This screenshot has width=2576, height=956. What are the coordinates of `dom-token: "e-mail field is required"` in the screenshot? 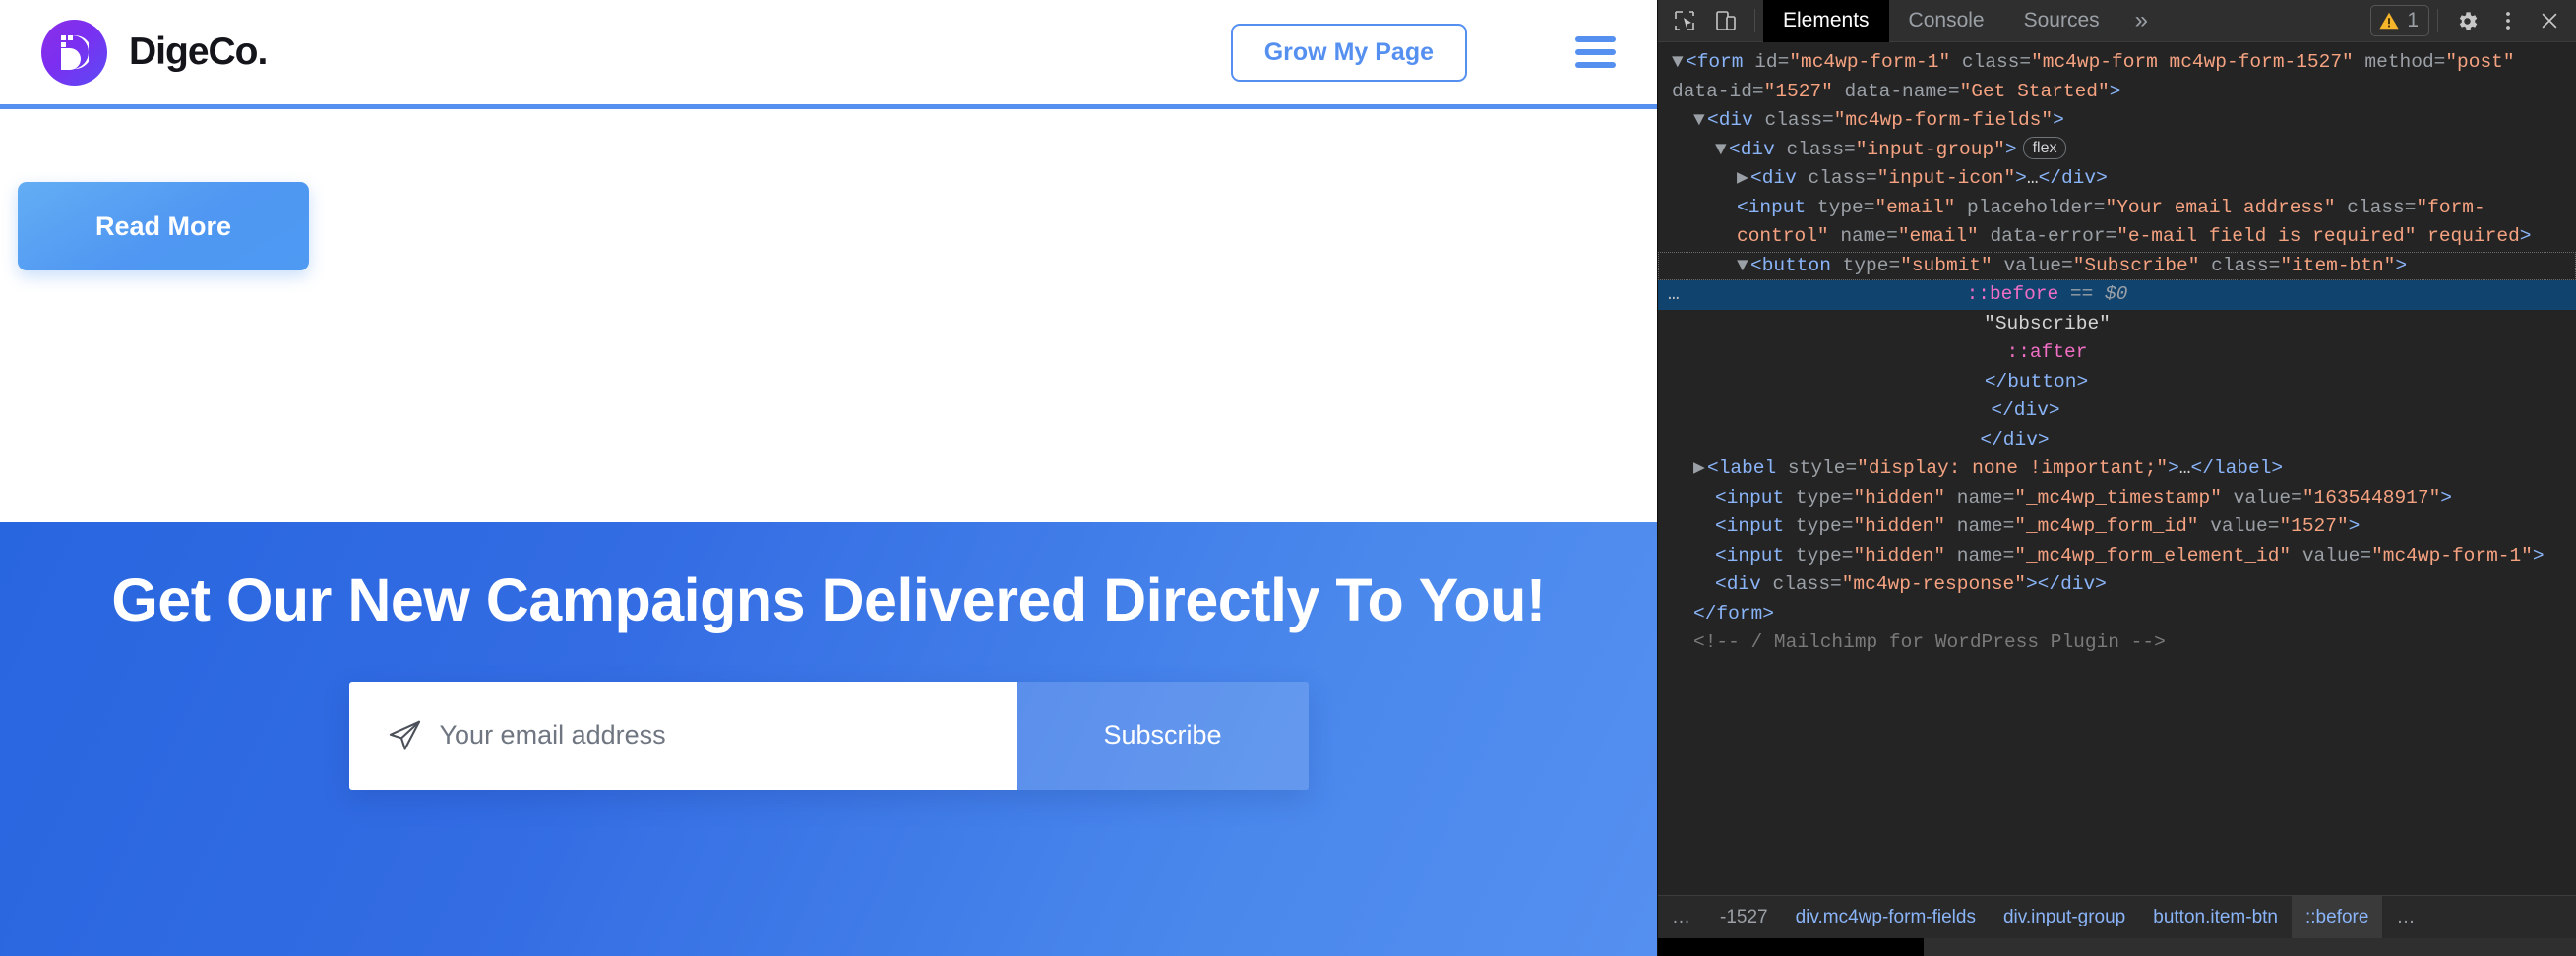 It's located at (2266, 236).